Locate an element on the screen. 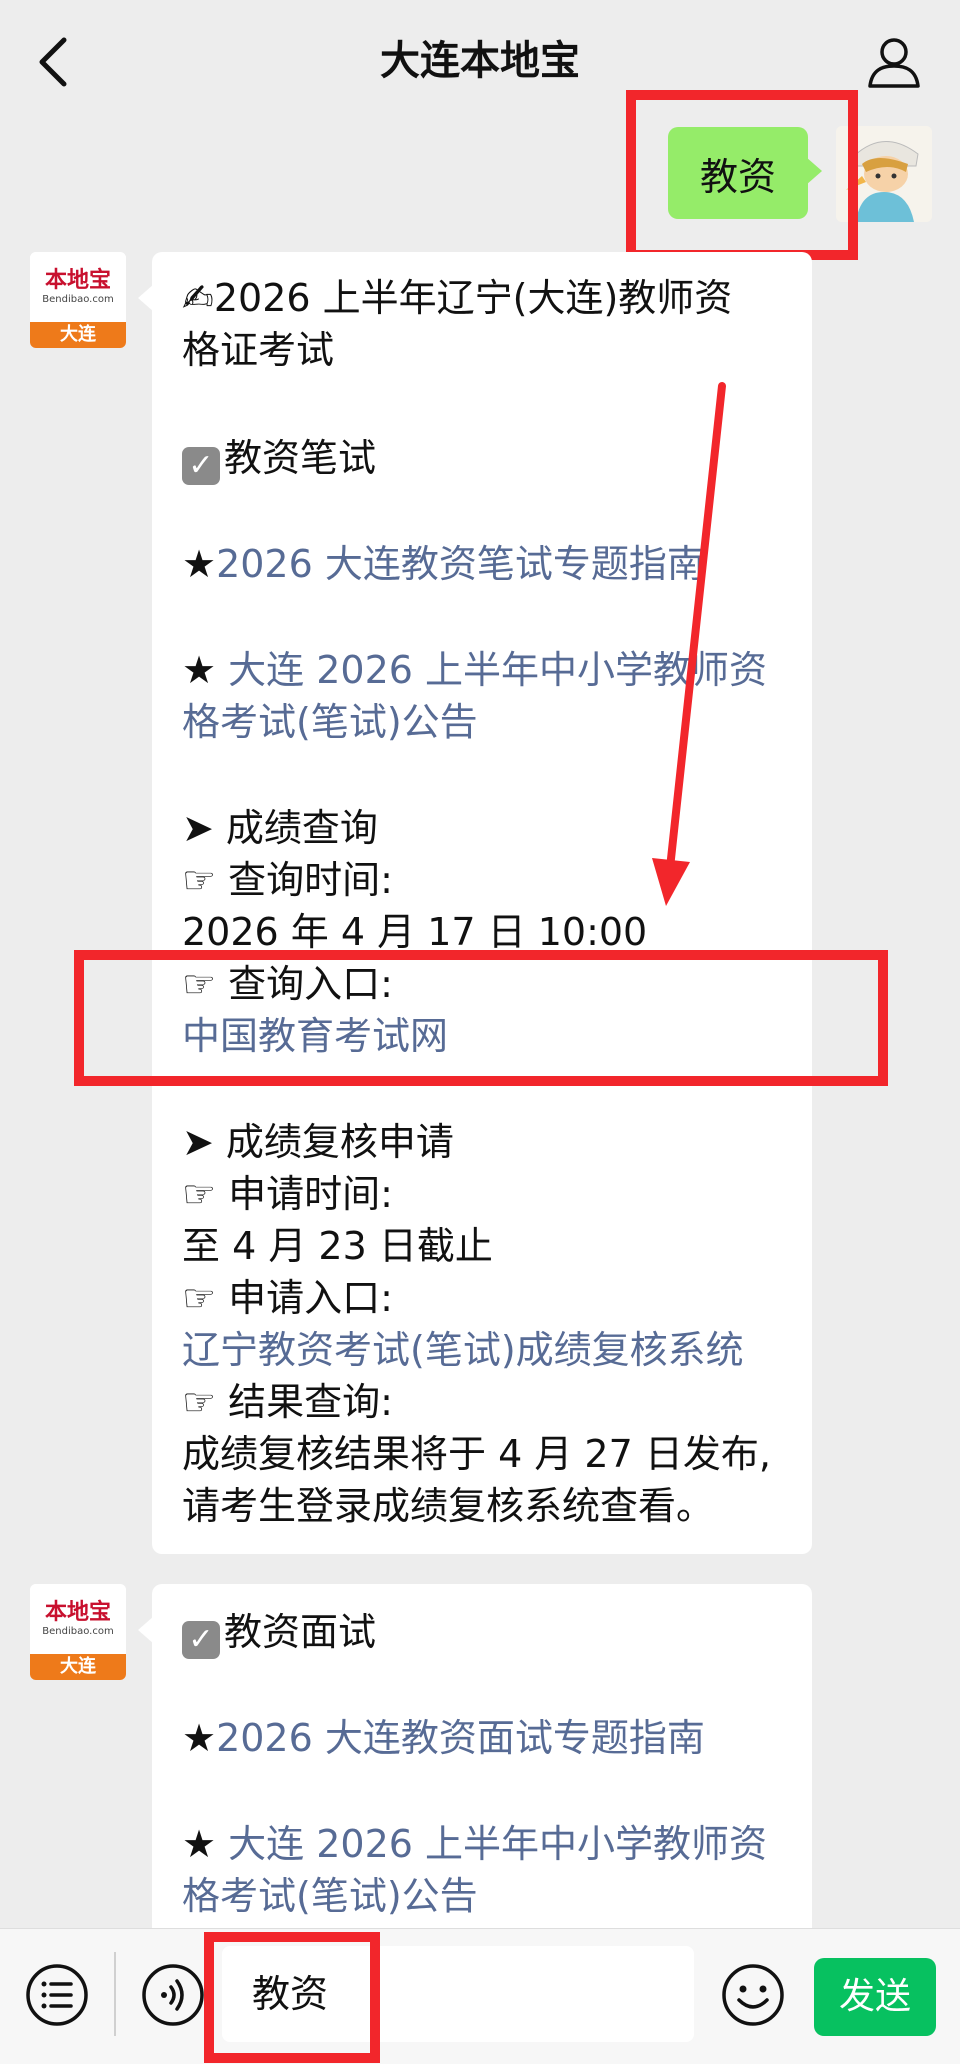 The image size is (960, 2064). user-icon is located at coordinates (894, 62).